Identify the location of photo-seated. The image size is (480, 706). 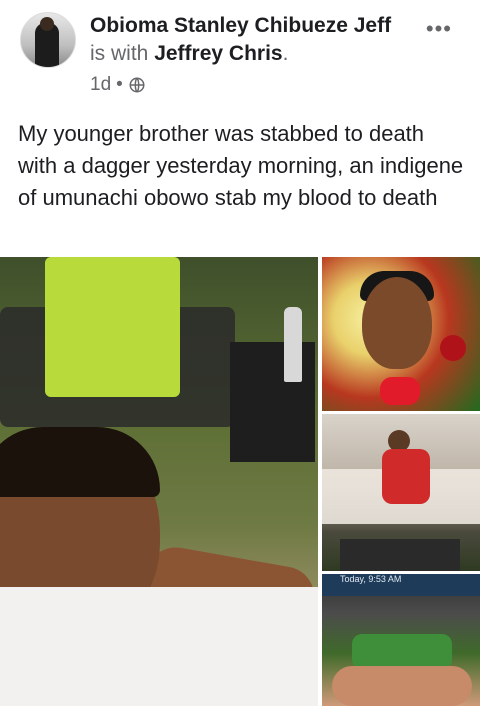
(401, 492).